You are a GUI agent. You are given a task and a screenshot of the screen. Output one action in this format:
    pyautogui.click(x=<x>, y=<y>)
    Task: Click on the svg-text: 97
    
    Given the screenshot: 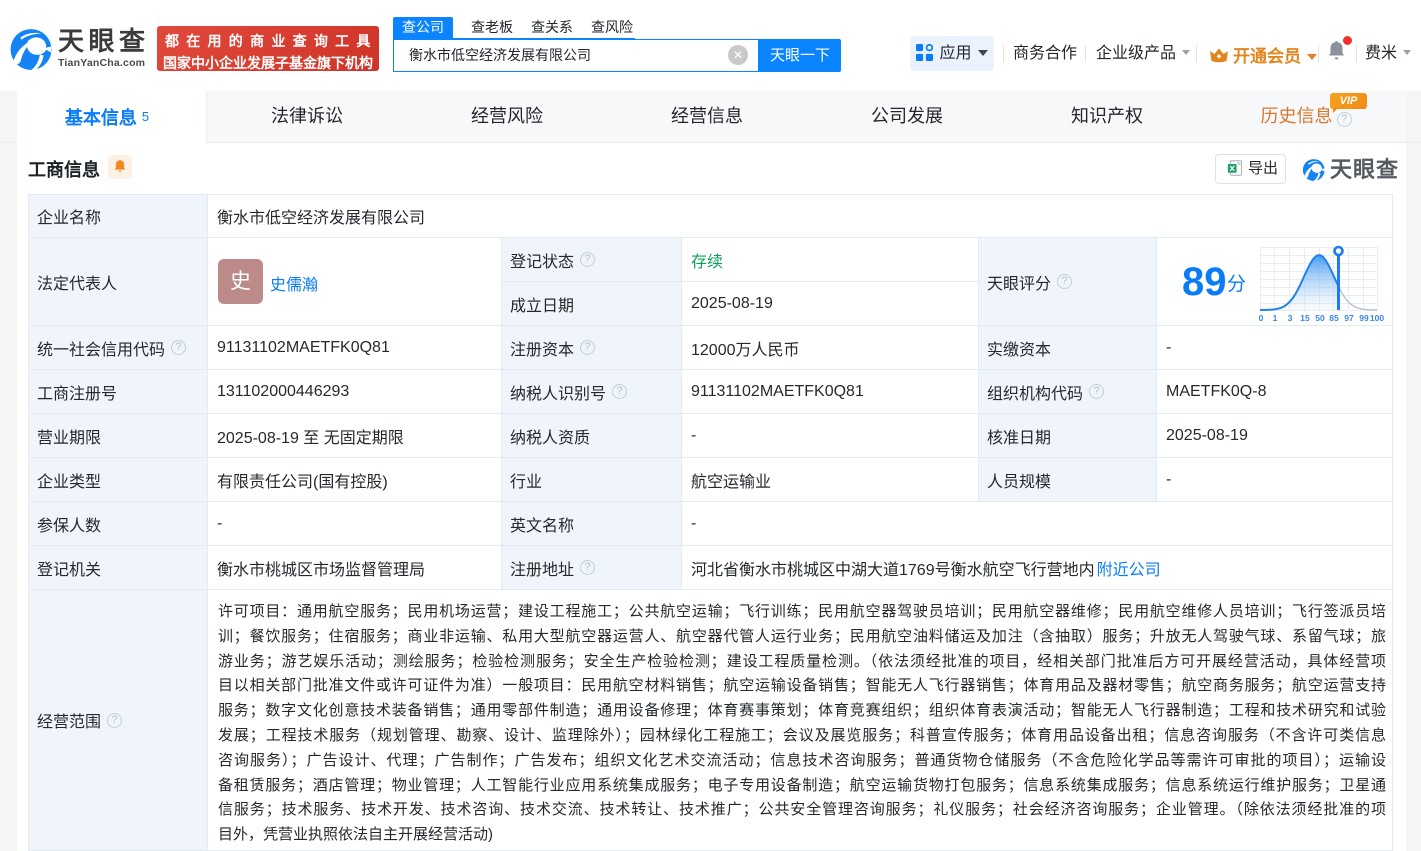 What is the action you would take?
    pyautogui.click(x=1349, y=318)
    